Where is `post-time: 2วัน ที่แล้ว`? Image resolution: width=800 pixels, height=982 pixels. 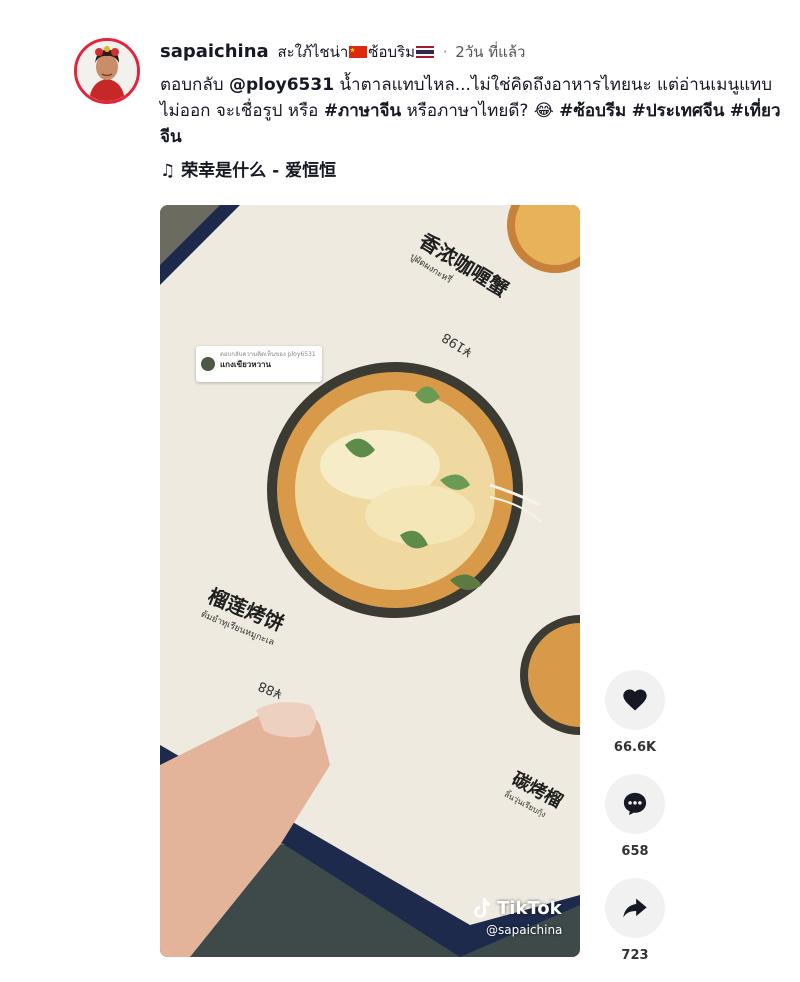 post-time: 2วัน ที่แล้ว is located at coordinates (490, 52).